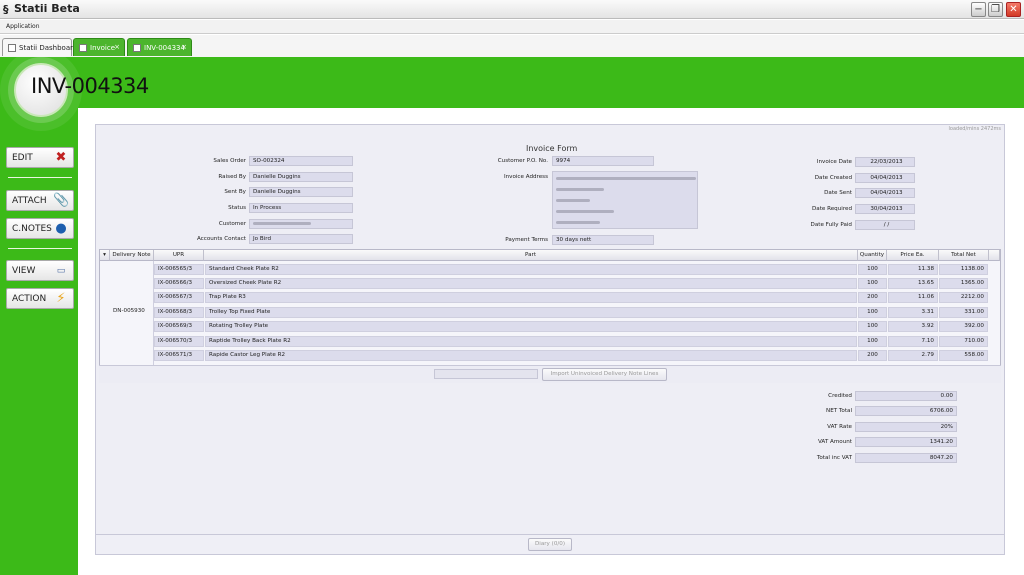 This screenshot has height=575, width=1024. I want to click on menu-application: Application, so click(23, 26).